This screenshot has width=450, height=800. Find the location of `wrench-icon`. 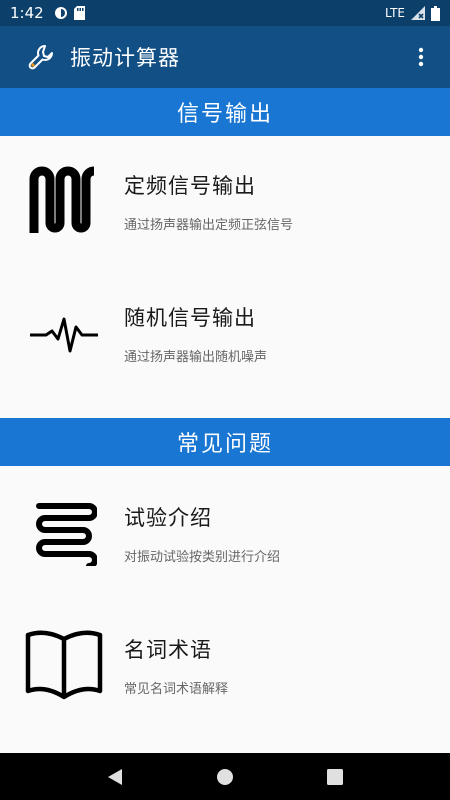

wrench-icon is located at coordinates (40, 57).